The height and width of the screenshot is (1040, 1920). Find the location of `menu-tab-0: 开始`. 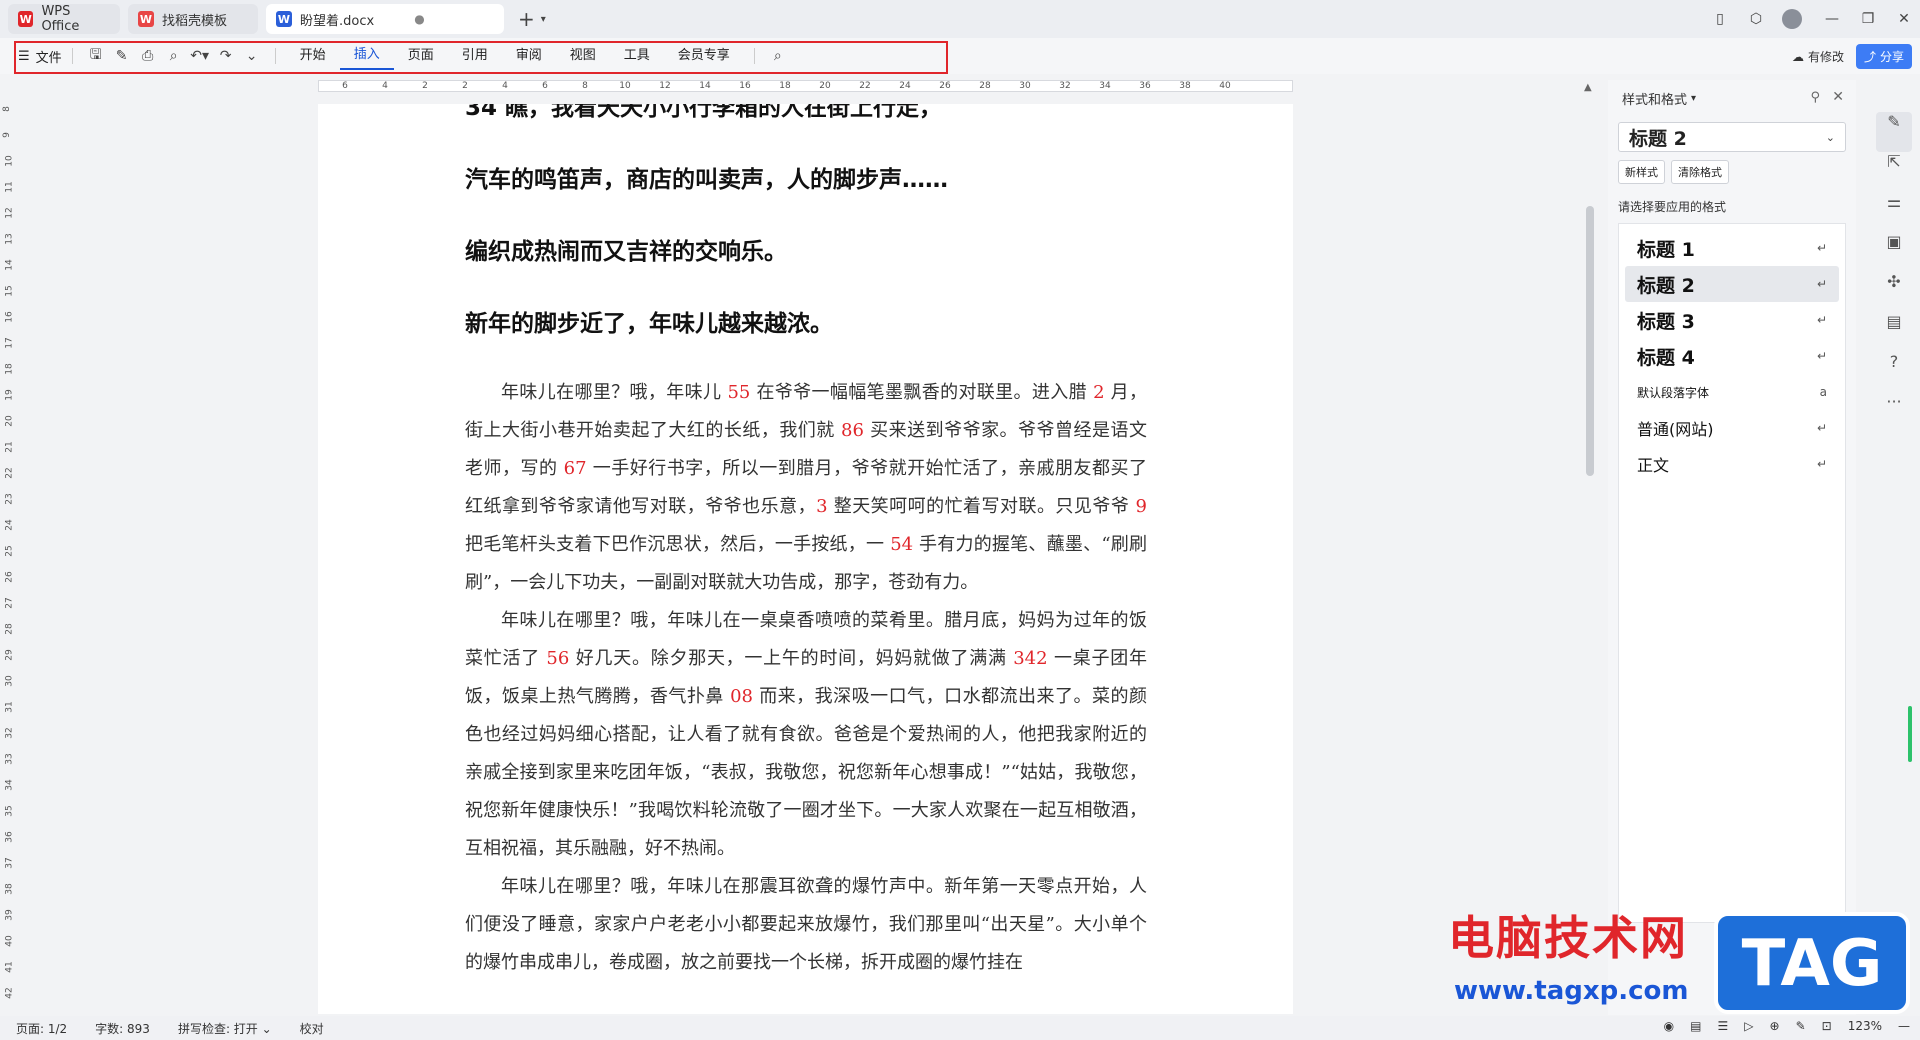

menu-tab-0: 开始 is located at coordinates (313, 56).